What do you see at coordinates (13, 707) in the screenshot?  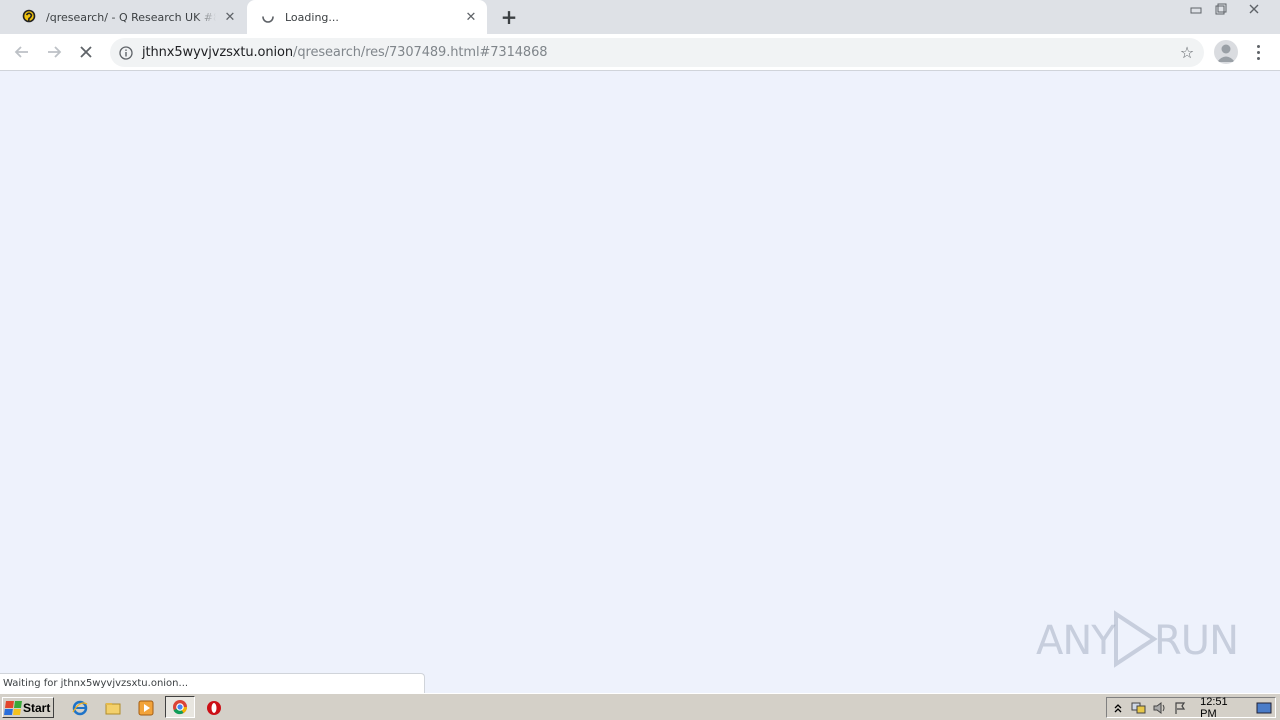 I see `windows-logo-icon` at bounding box center [13, 707].